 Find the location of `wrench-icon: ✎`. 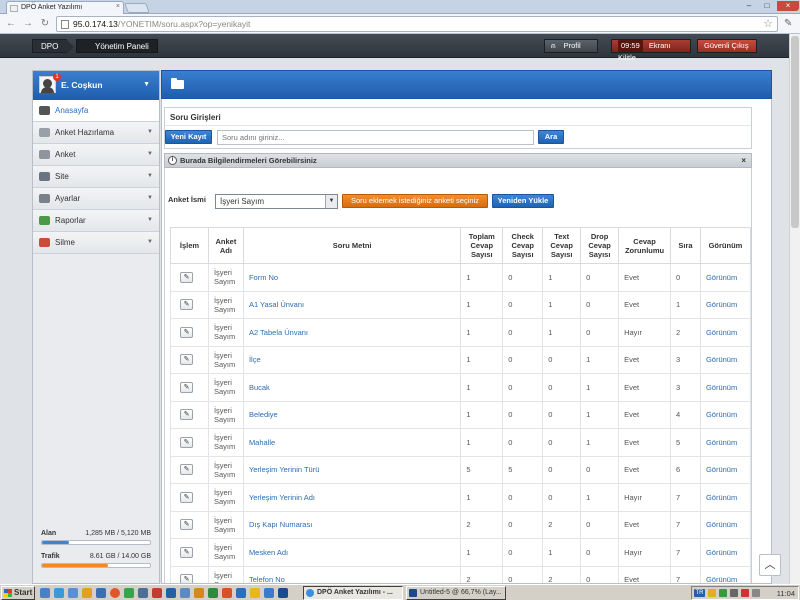

wrench-icon: ✎ is located at coordinates (788, 23).